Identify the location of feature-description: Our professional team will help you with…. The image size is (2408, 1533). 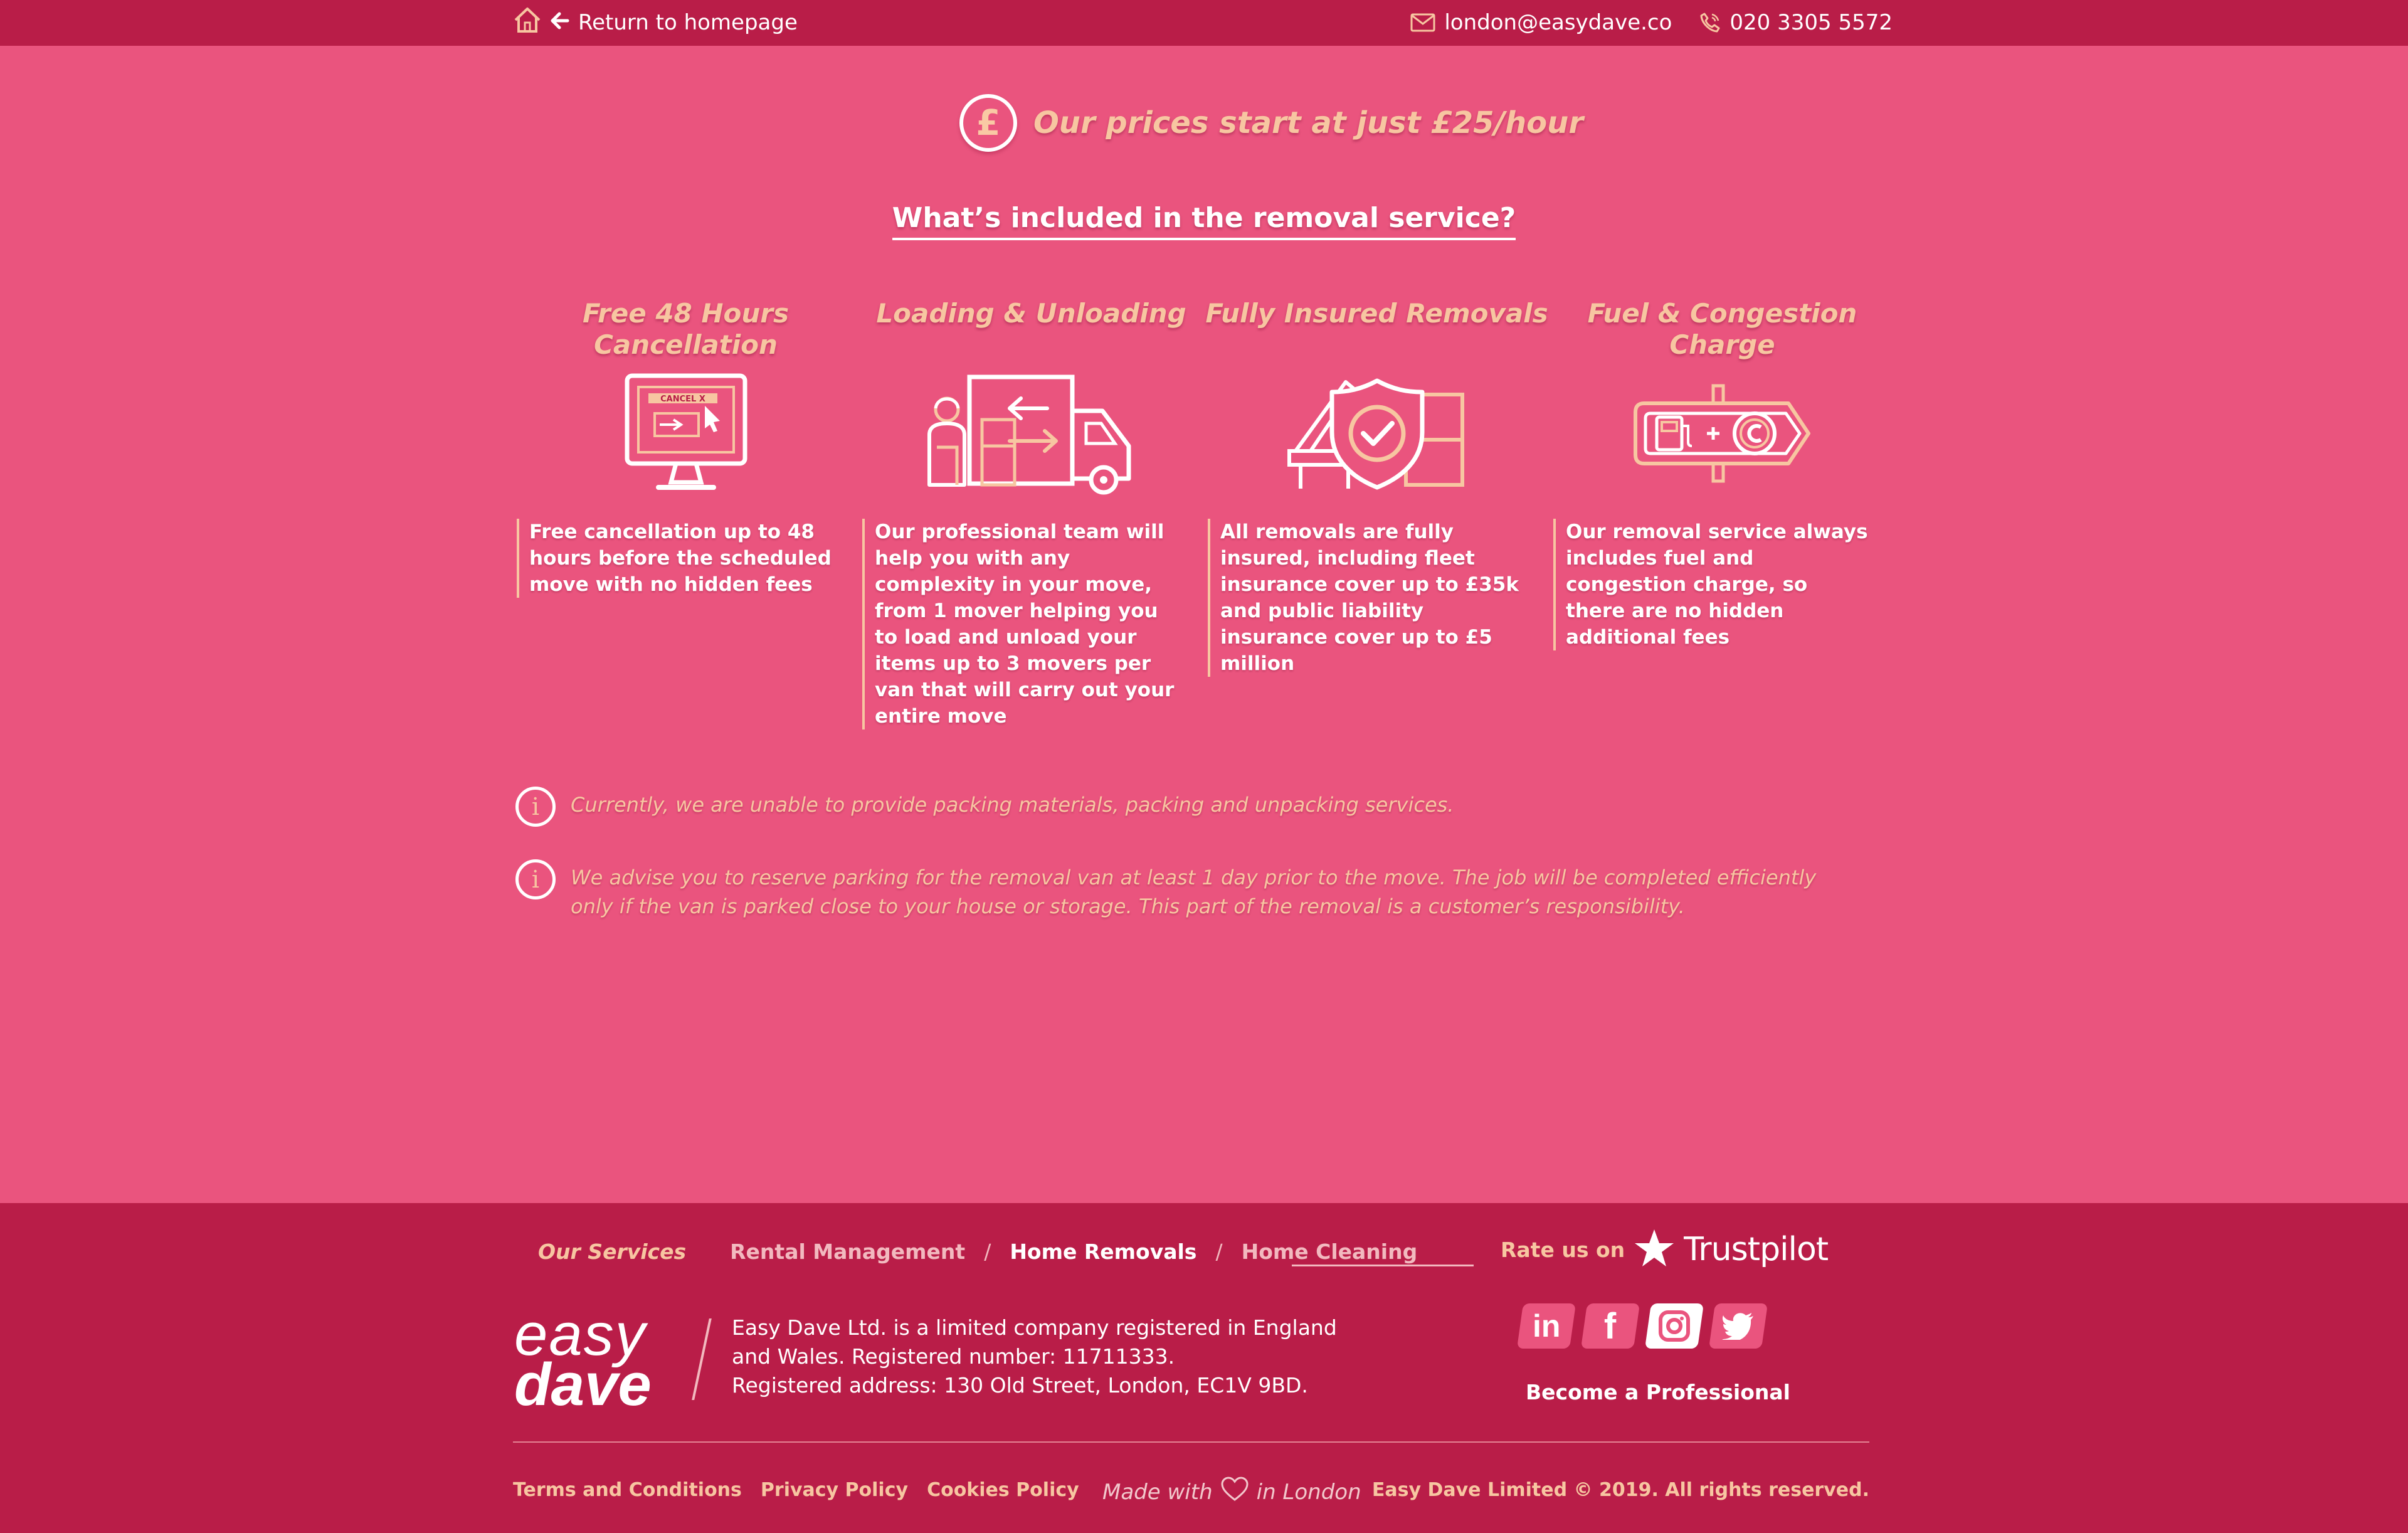
(1022, 624).